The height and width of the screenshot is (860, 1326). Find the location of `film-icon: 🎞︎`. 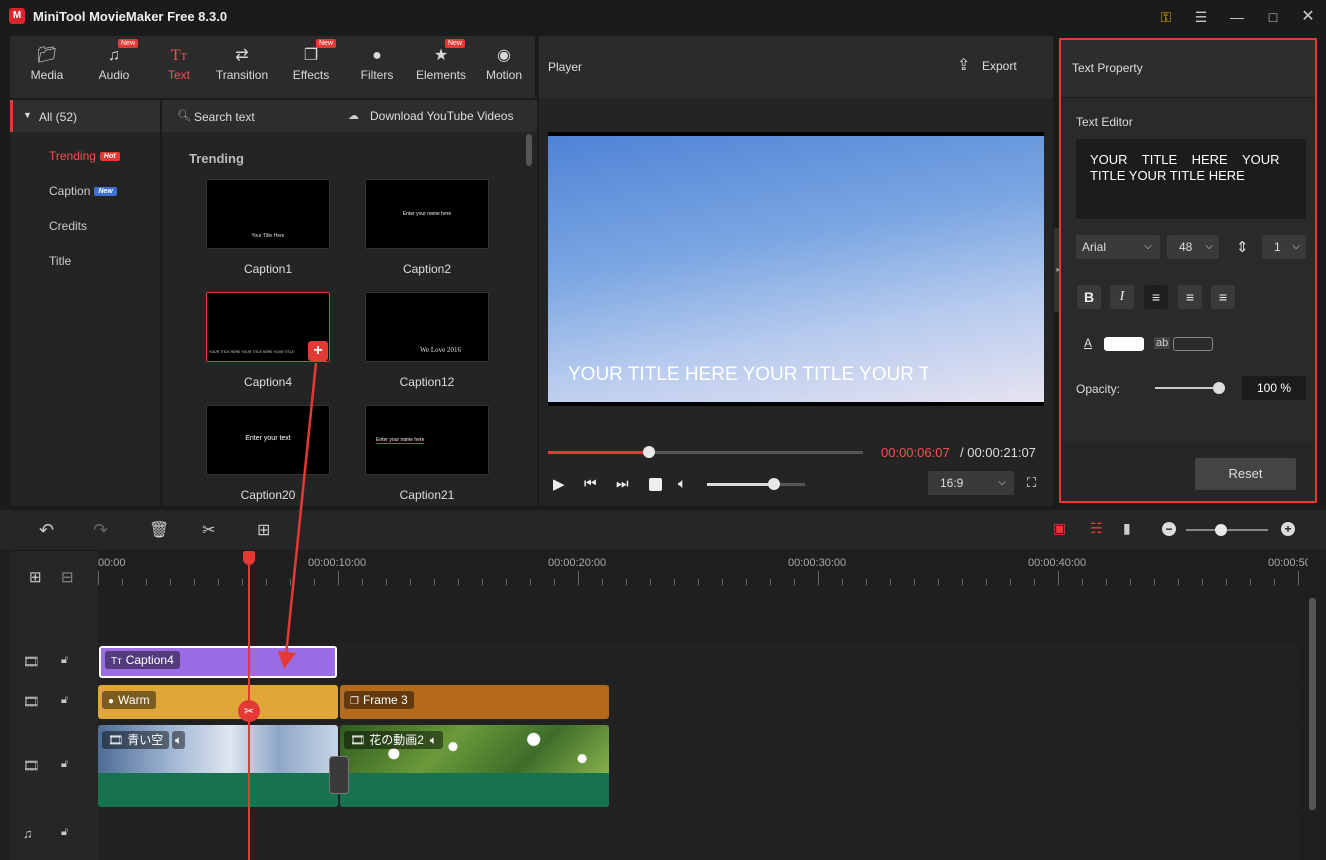

film-icon: 🎞︎ is located at coordinates (358, 740).